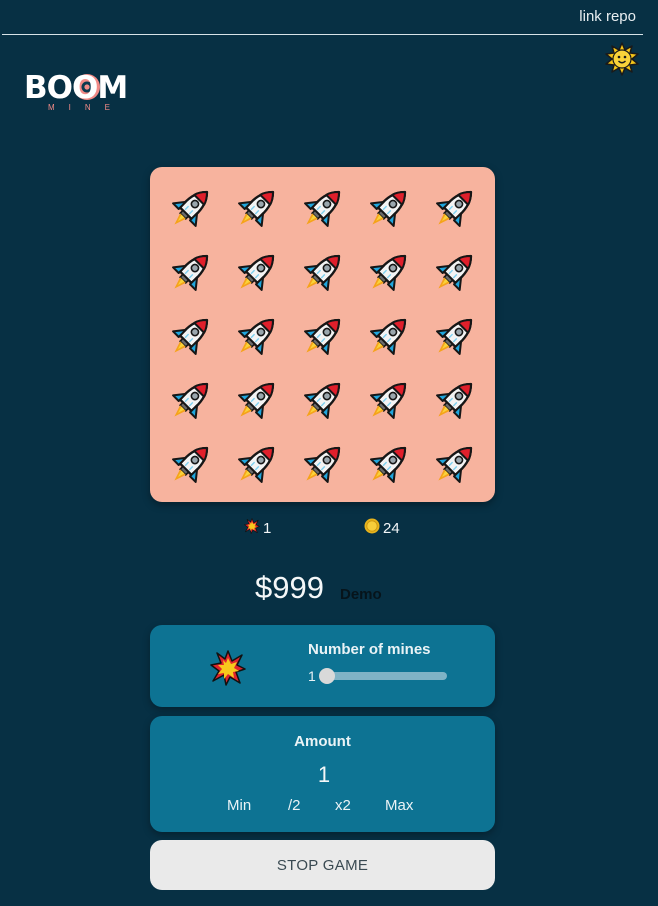 The image size is (658, 906). What do you see at coordinates (76, 88) in the screenshot?
I see `logo-word: BOOM` at bounding box center [76, 88].